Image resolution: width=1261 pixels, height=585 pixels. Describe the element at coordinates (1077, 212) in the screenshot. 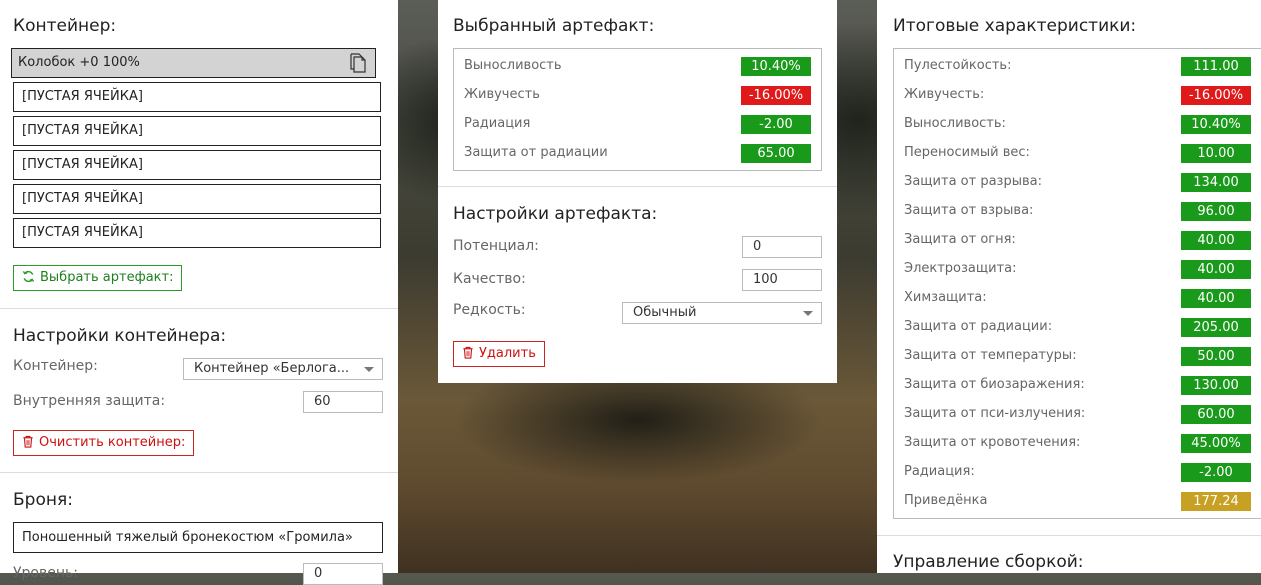

I see `total-stat-row: Защита от взрыва: 96.00` at that location.